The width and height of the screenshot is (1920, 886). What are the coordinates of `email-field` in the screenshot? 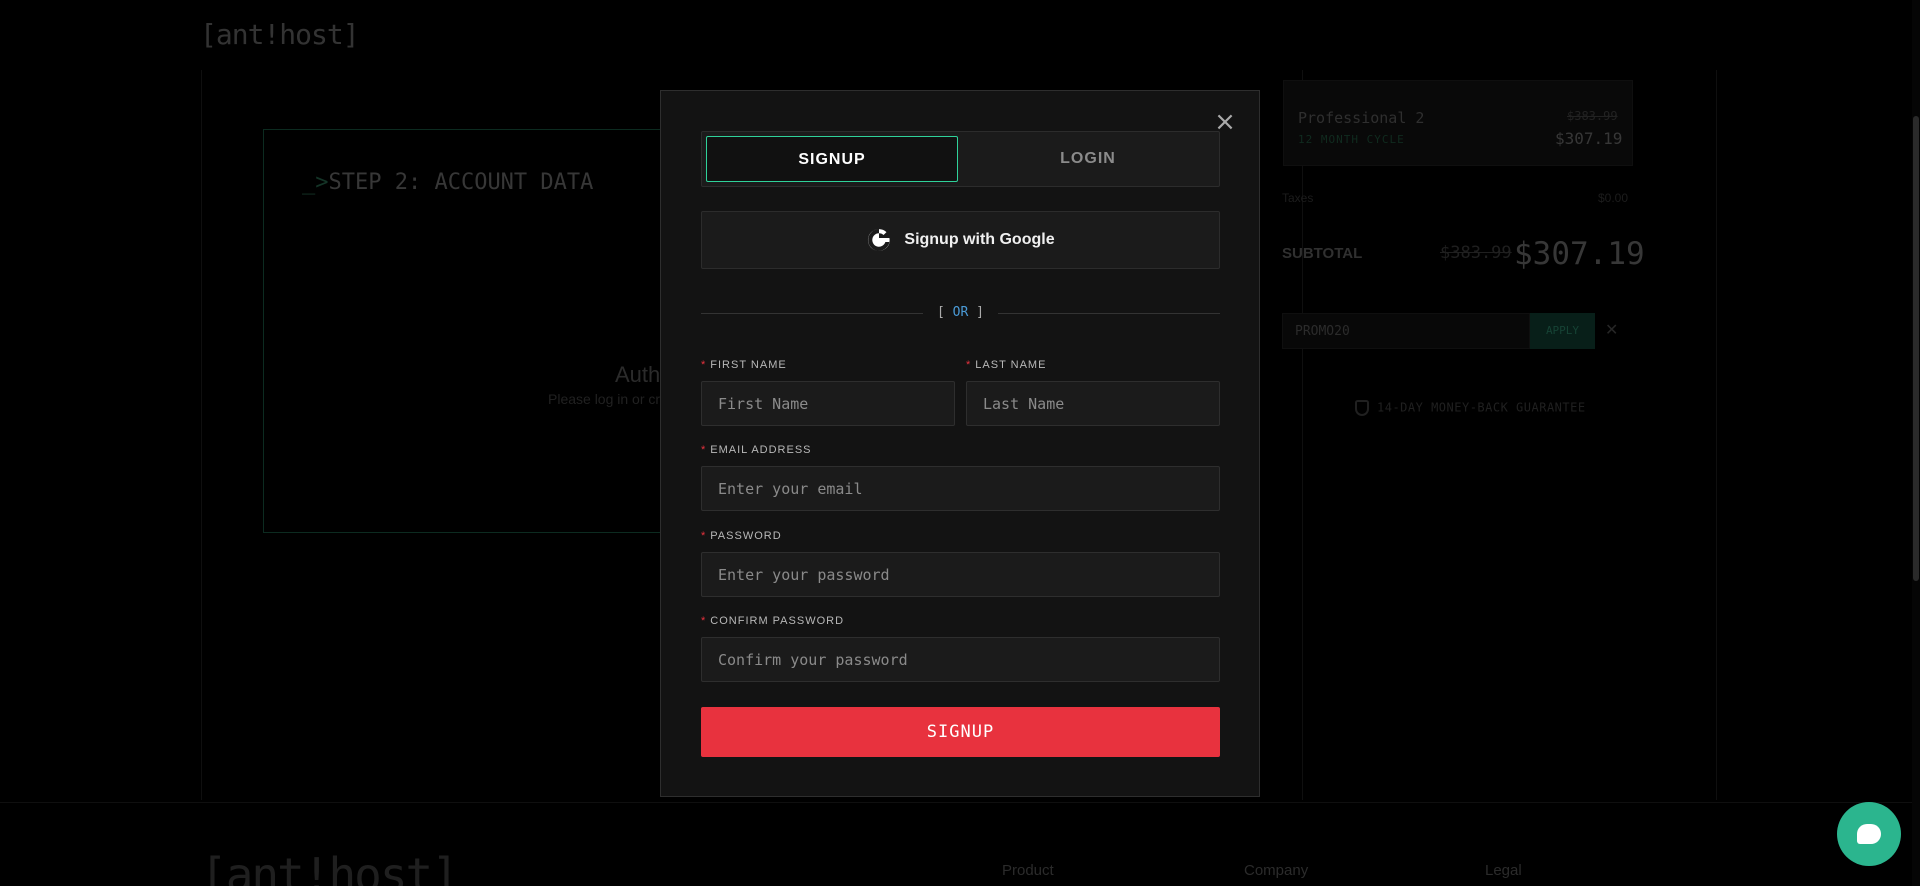 It's located at (960, 488).